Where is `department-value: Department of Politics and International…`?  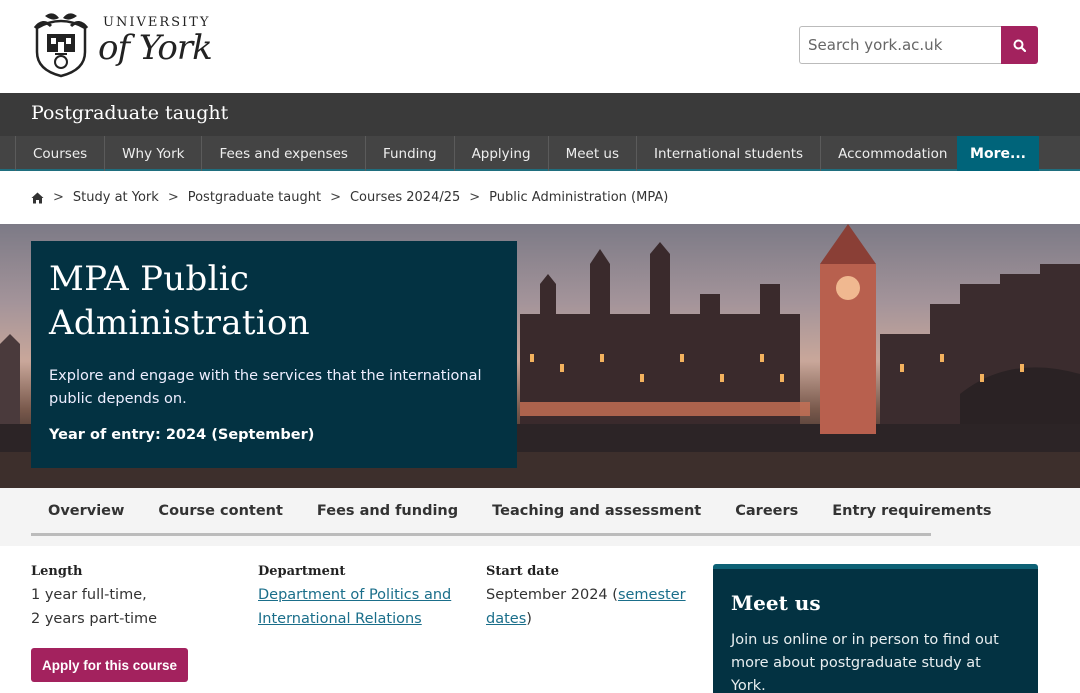 department-value: Department of Politics and International… is located at coordinates (358, 607).